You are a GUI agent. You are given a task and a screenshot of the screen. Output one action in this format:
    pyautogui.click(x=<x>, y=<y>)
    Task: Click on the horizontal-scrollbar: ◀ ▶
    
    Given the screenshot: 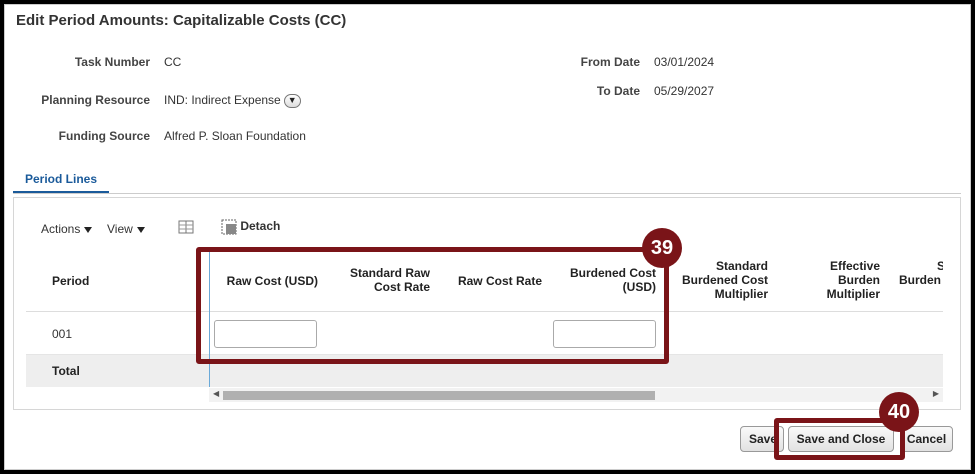 What is the action you would take?
    pyautogui.click(x=576, y=395)
    